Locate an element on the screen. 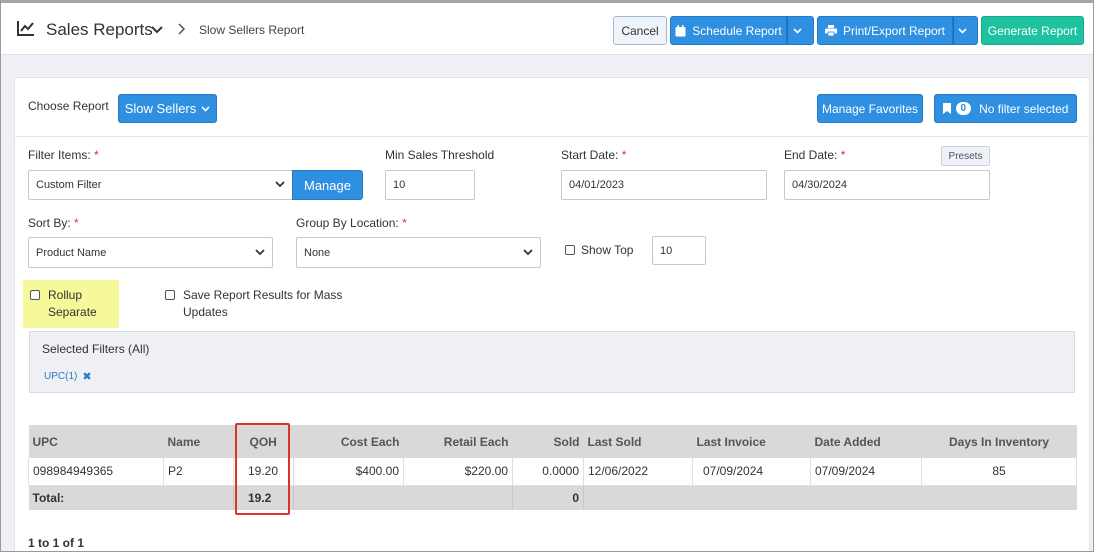 This screenshot has width=1094, height=552. schedule-label: Schedule Report is located at coordinates (737, 30).